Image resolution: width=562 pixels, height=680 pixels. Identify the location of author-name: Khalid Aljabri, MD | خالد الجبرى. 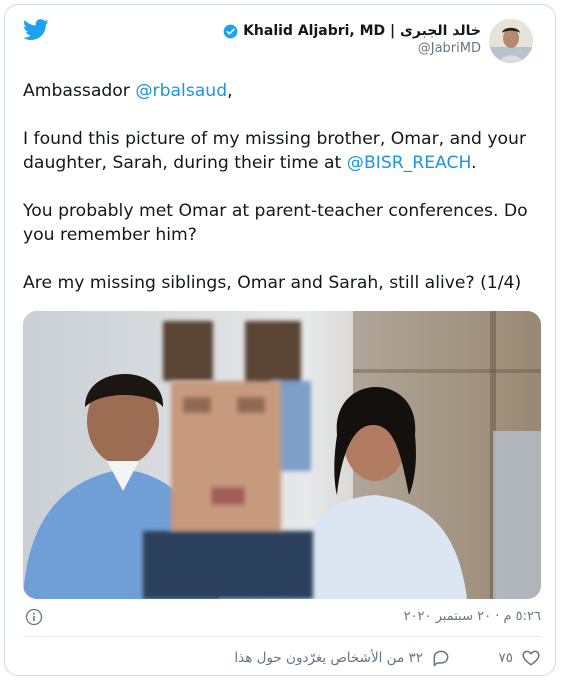
(362, 31).